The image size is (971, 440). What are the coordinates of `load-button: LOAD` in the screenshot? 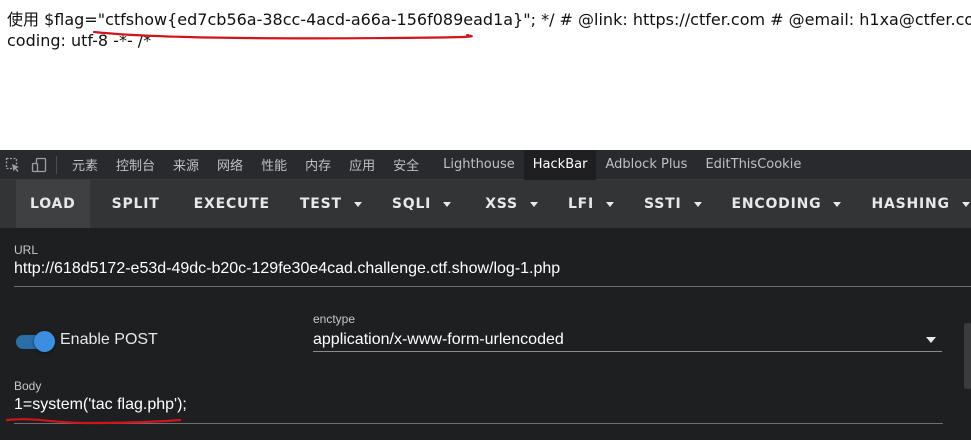 It's located at (53, 204).